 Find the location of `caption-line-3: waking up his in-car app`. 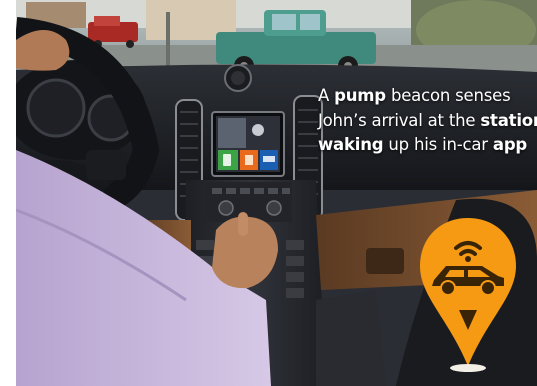

caption-line-3: waking up his in-car app is located at coordinates (424, 145).